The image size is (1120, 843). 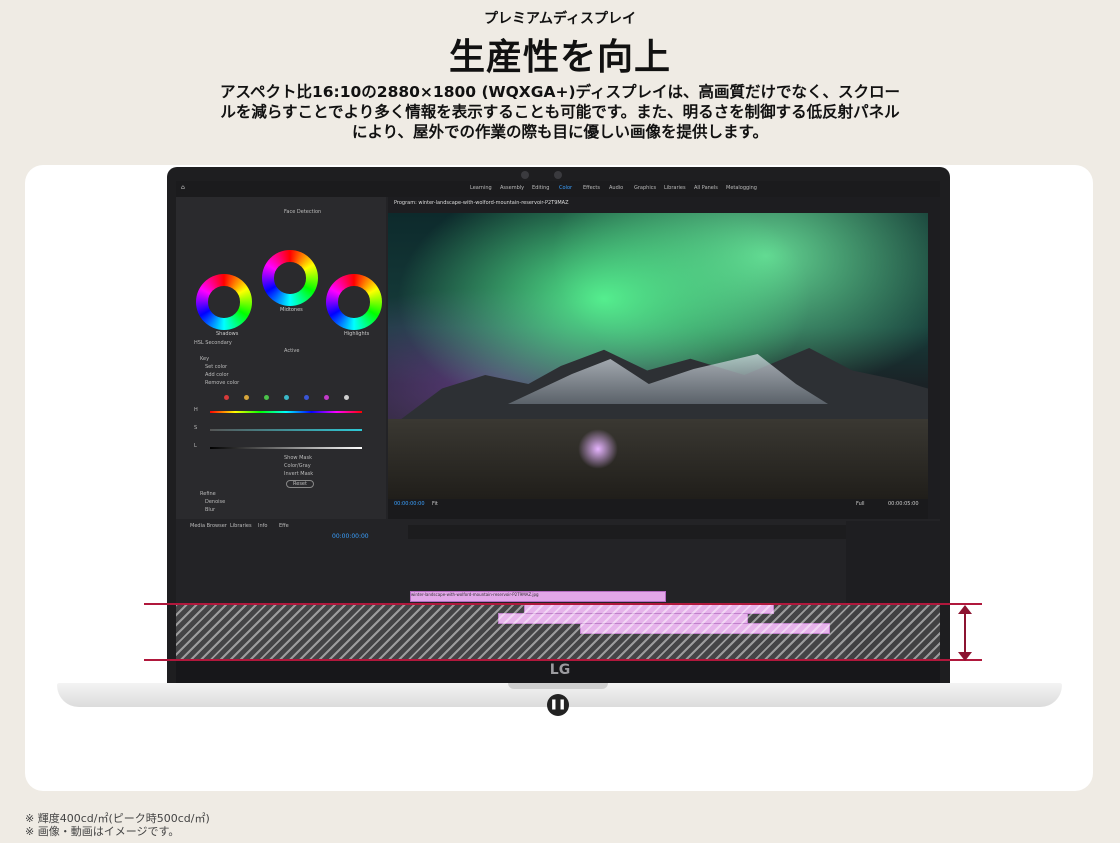 I want to click on tab-graphics: Graphics, so click(x=645, y=188).